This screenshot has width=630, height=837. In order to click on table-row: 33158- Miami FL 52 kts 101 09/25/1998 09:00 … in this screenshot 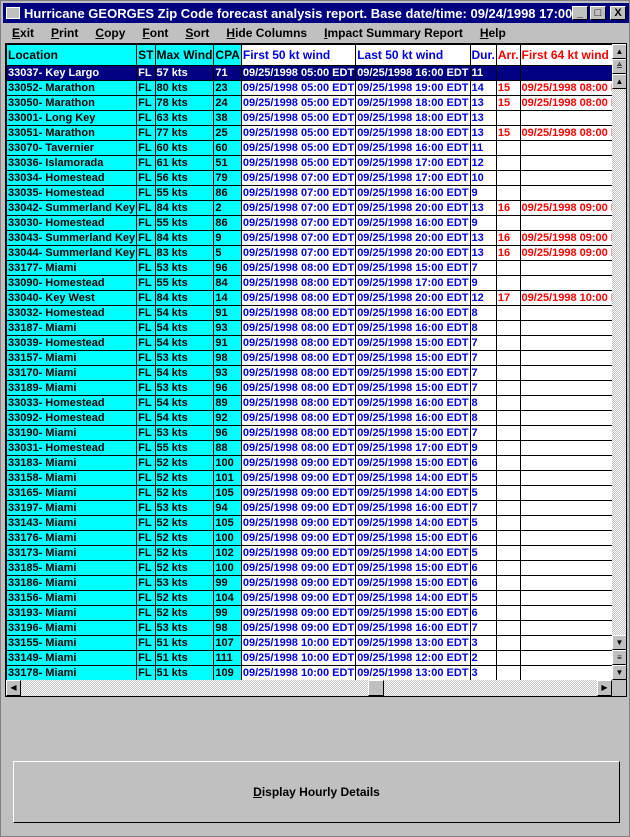, I will do `click(316, 478)`.